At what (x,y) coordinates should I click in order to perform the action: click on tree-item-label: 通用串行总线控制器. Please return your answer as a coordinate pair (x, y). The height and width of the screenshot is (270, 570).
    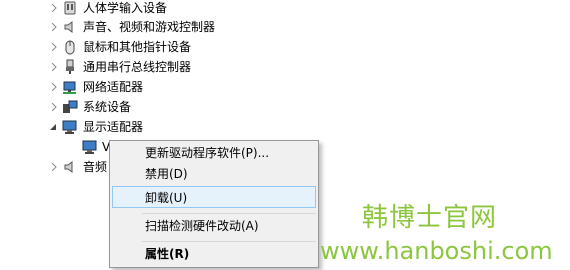
    Looking at the image, I should click on (137, 67).